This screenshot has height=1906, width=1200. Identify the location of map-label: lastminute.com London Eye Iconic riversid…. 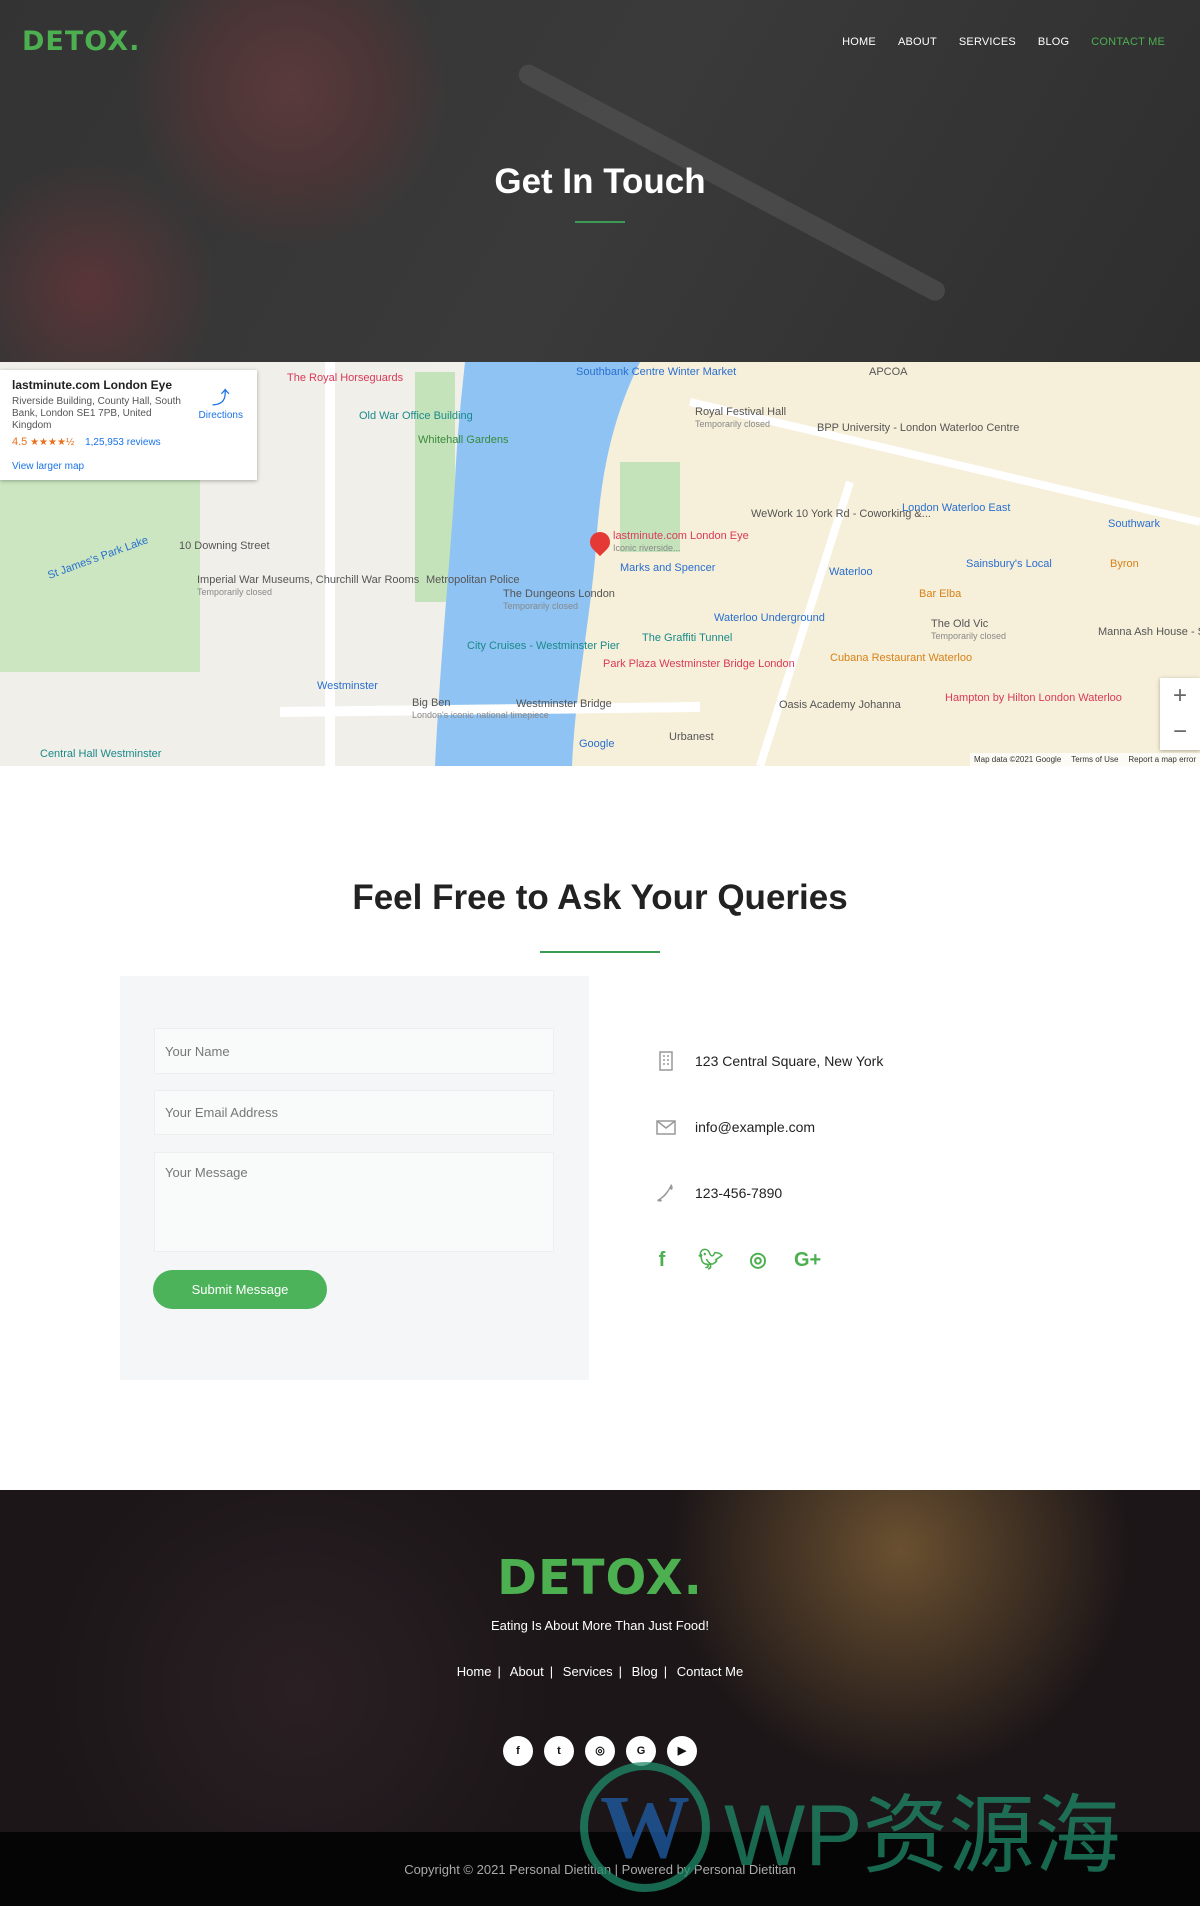
(681, 542).